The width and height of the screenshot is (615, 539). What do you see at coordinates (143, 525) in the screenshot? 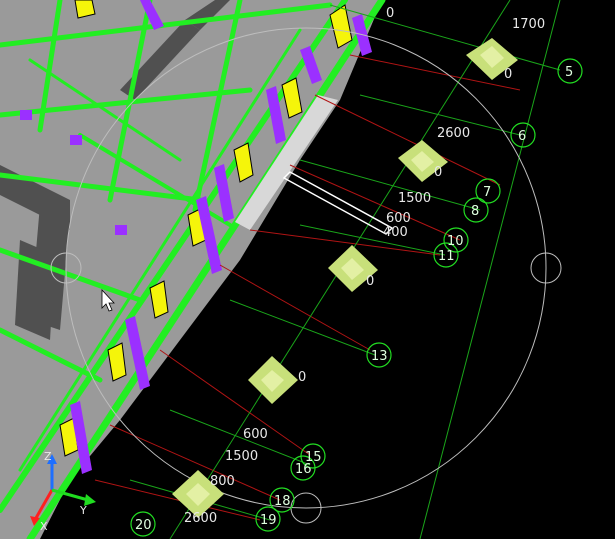
I see `grid-tag-label: 20` at bounding box center [143, 525].